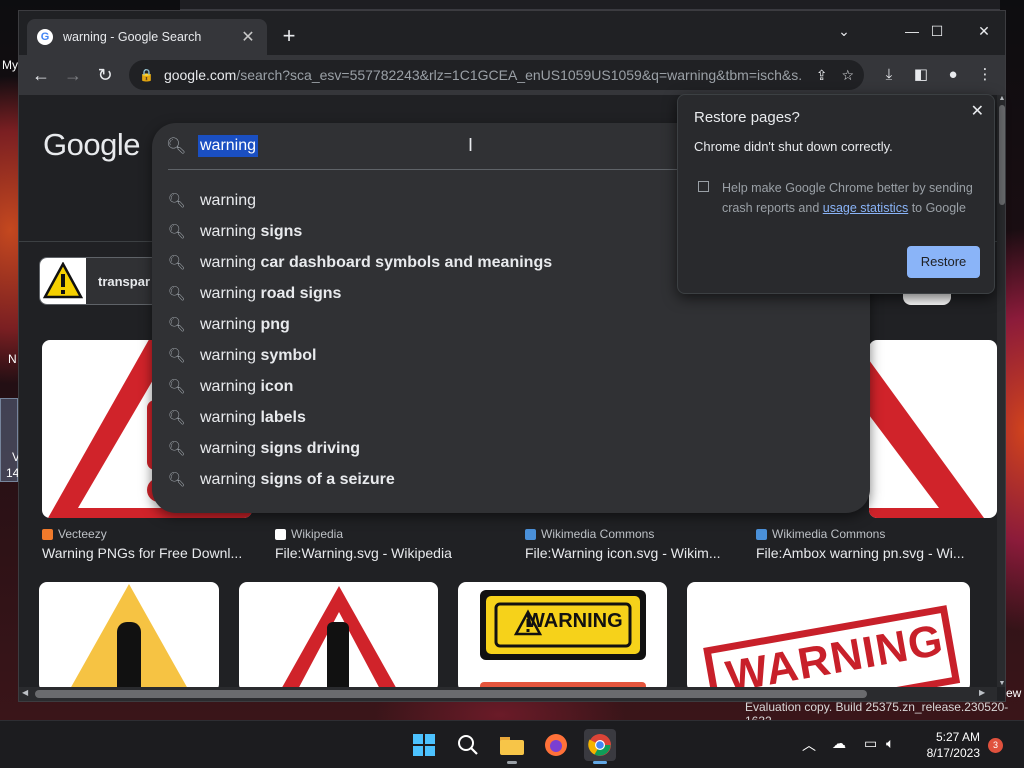 This screenshot has height=768, width=1024. What do you see at coordinates (839, 743) in the screenshot?
I see `onedrive-offline-icon: ☁` at bounding box center [839, 743].